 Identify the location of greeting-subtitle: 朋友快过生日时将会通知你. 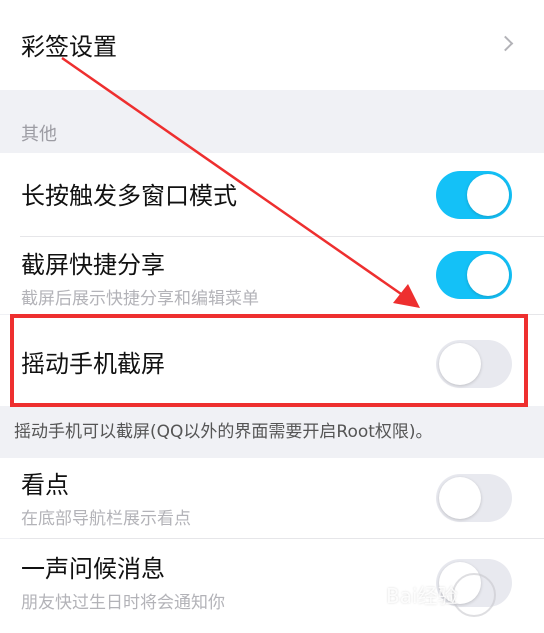
(123, 603).